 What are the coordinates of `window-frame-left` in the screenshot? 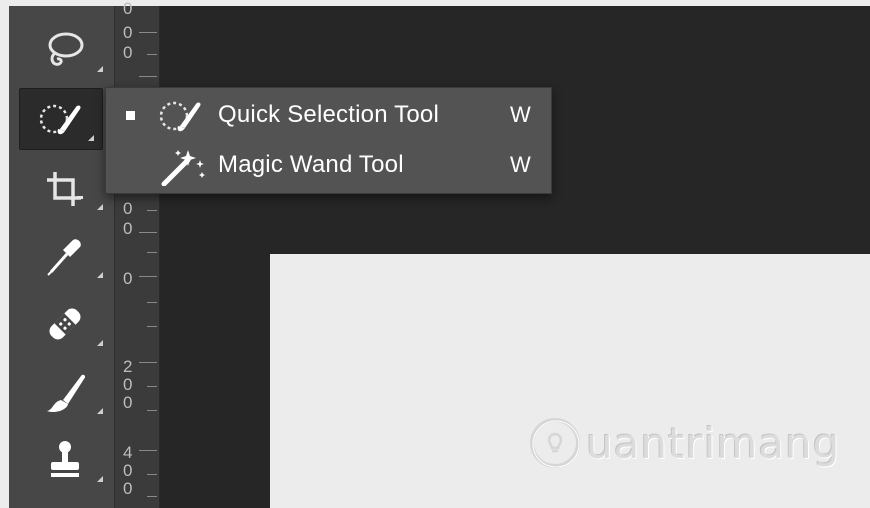 It's located at (4, 254).